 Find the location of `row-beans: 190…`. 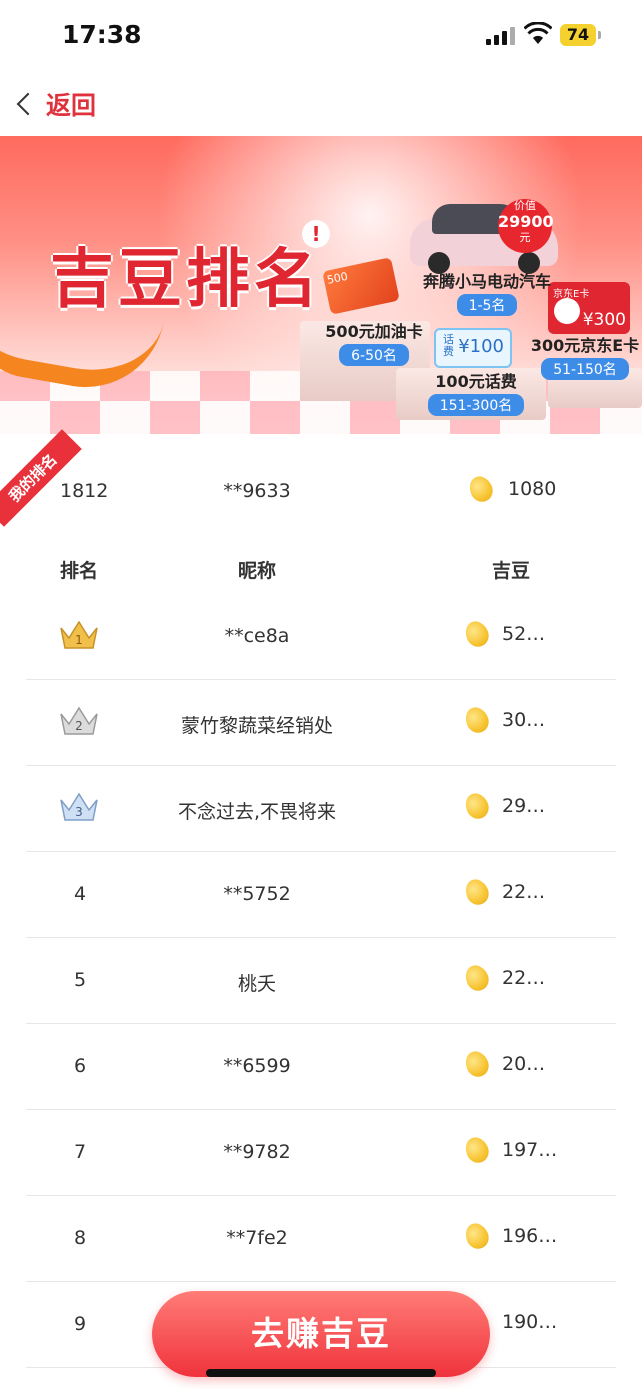

row-beans: 190… is located at coordinates (530, 1322).